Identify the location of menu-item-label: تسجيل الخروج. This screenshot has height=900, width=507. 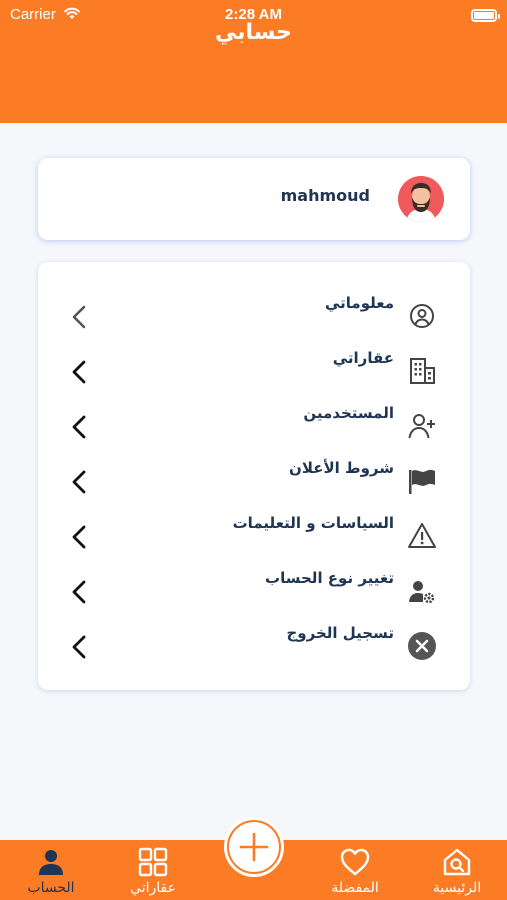
(340, 633).